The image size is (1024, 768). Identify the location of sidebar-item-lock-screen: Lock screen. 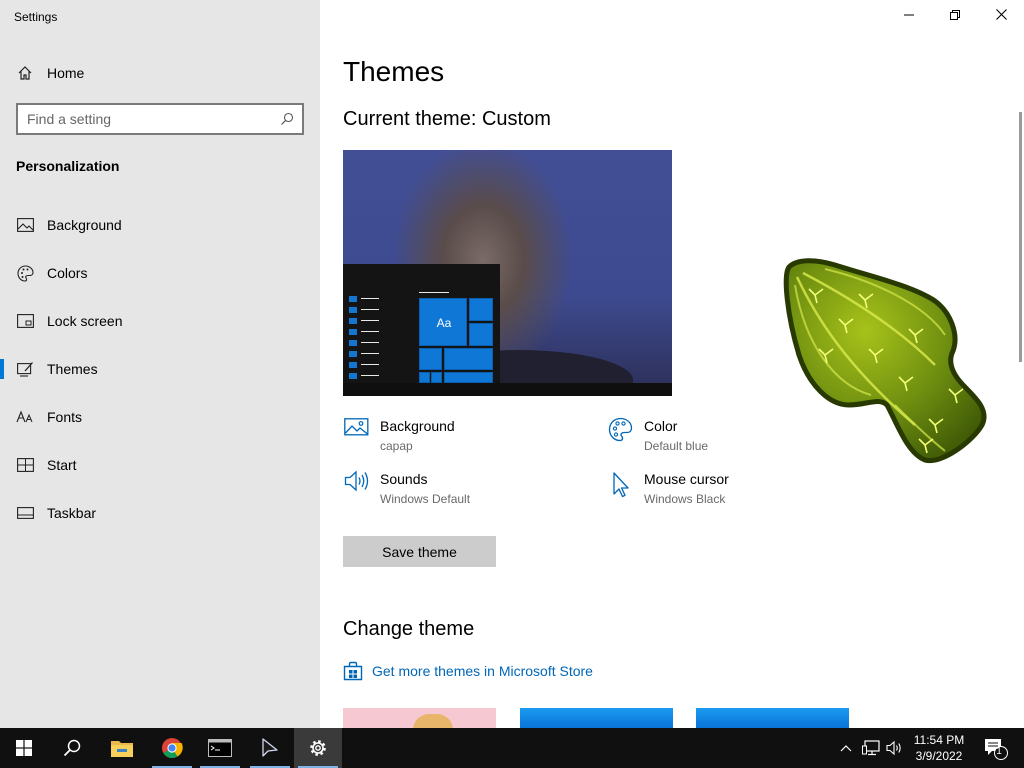
(160, 321).